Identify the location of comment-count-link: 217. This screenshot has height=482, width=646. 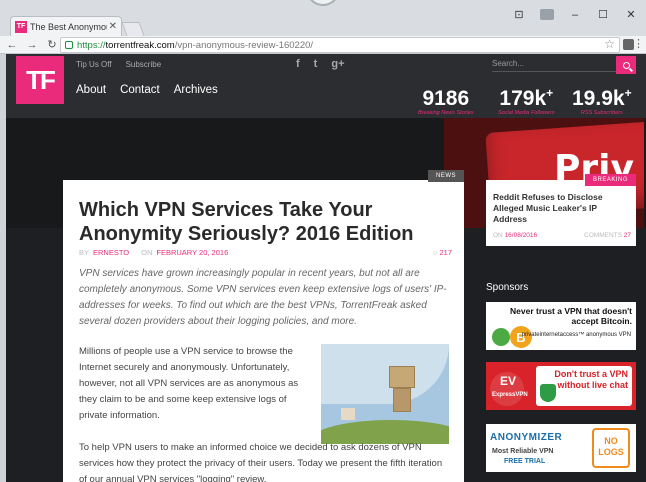
(442, 252).